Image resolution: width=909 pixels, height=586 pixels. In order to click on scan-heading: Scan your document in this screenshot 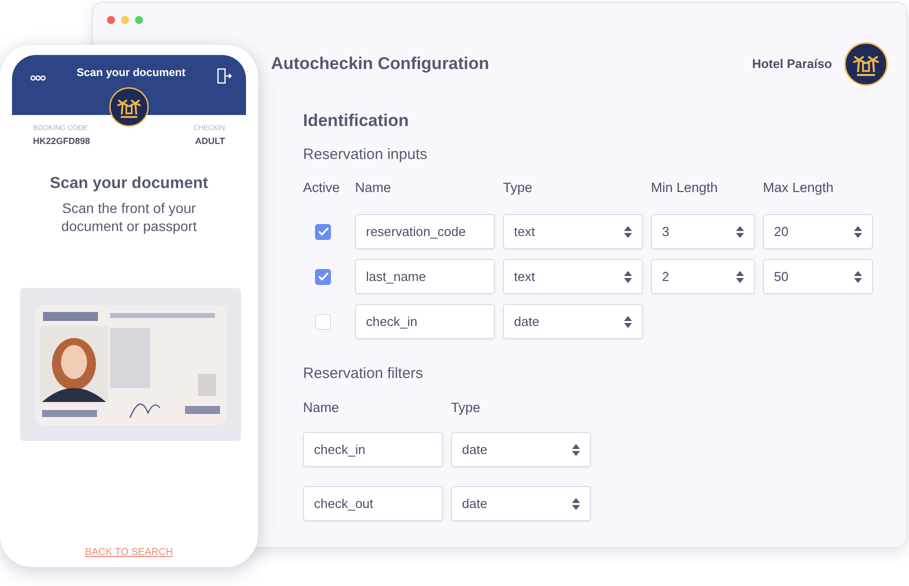, I will do `click(129, 184)`.